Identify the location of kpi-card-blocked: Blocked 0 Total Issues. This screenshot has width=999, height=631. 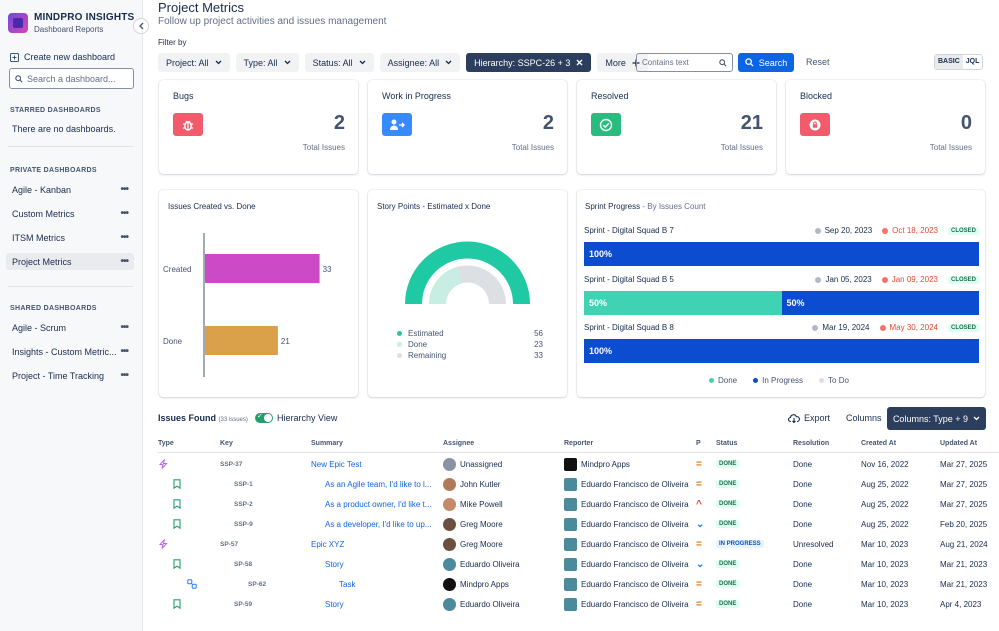
(885, 127).